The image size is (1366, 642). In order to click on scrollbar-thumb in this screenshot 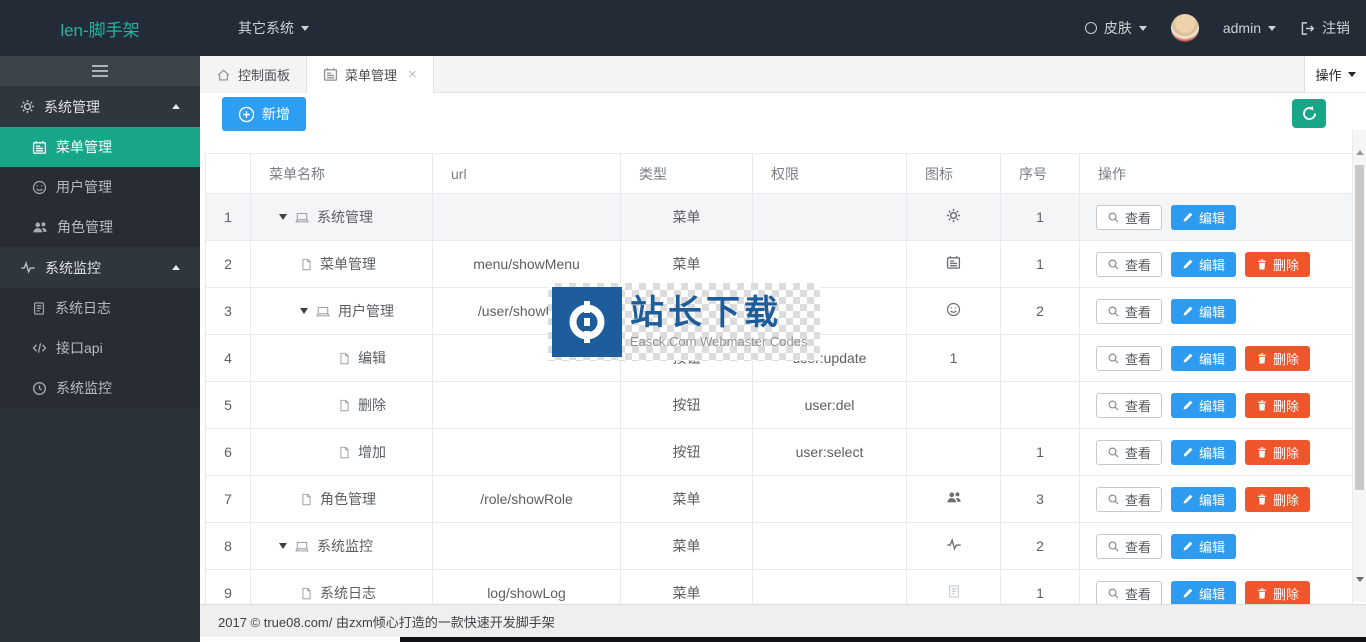, I will do `click(1359, 327)`.